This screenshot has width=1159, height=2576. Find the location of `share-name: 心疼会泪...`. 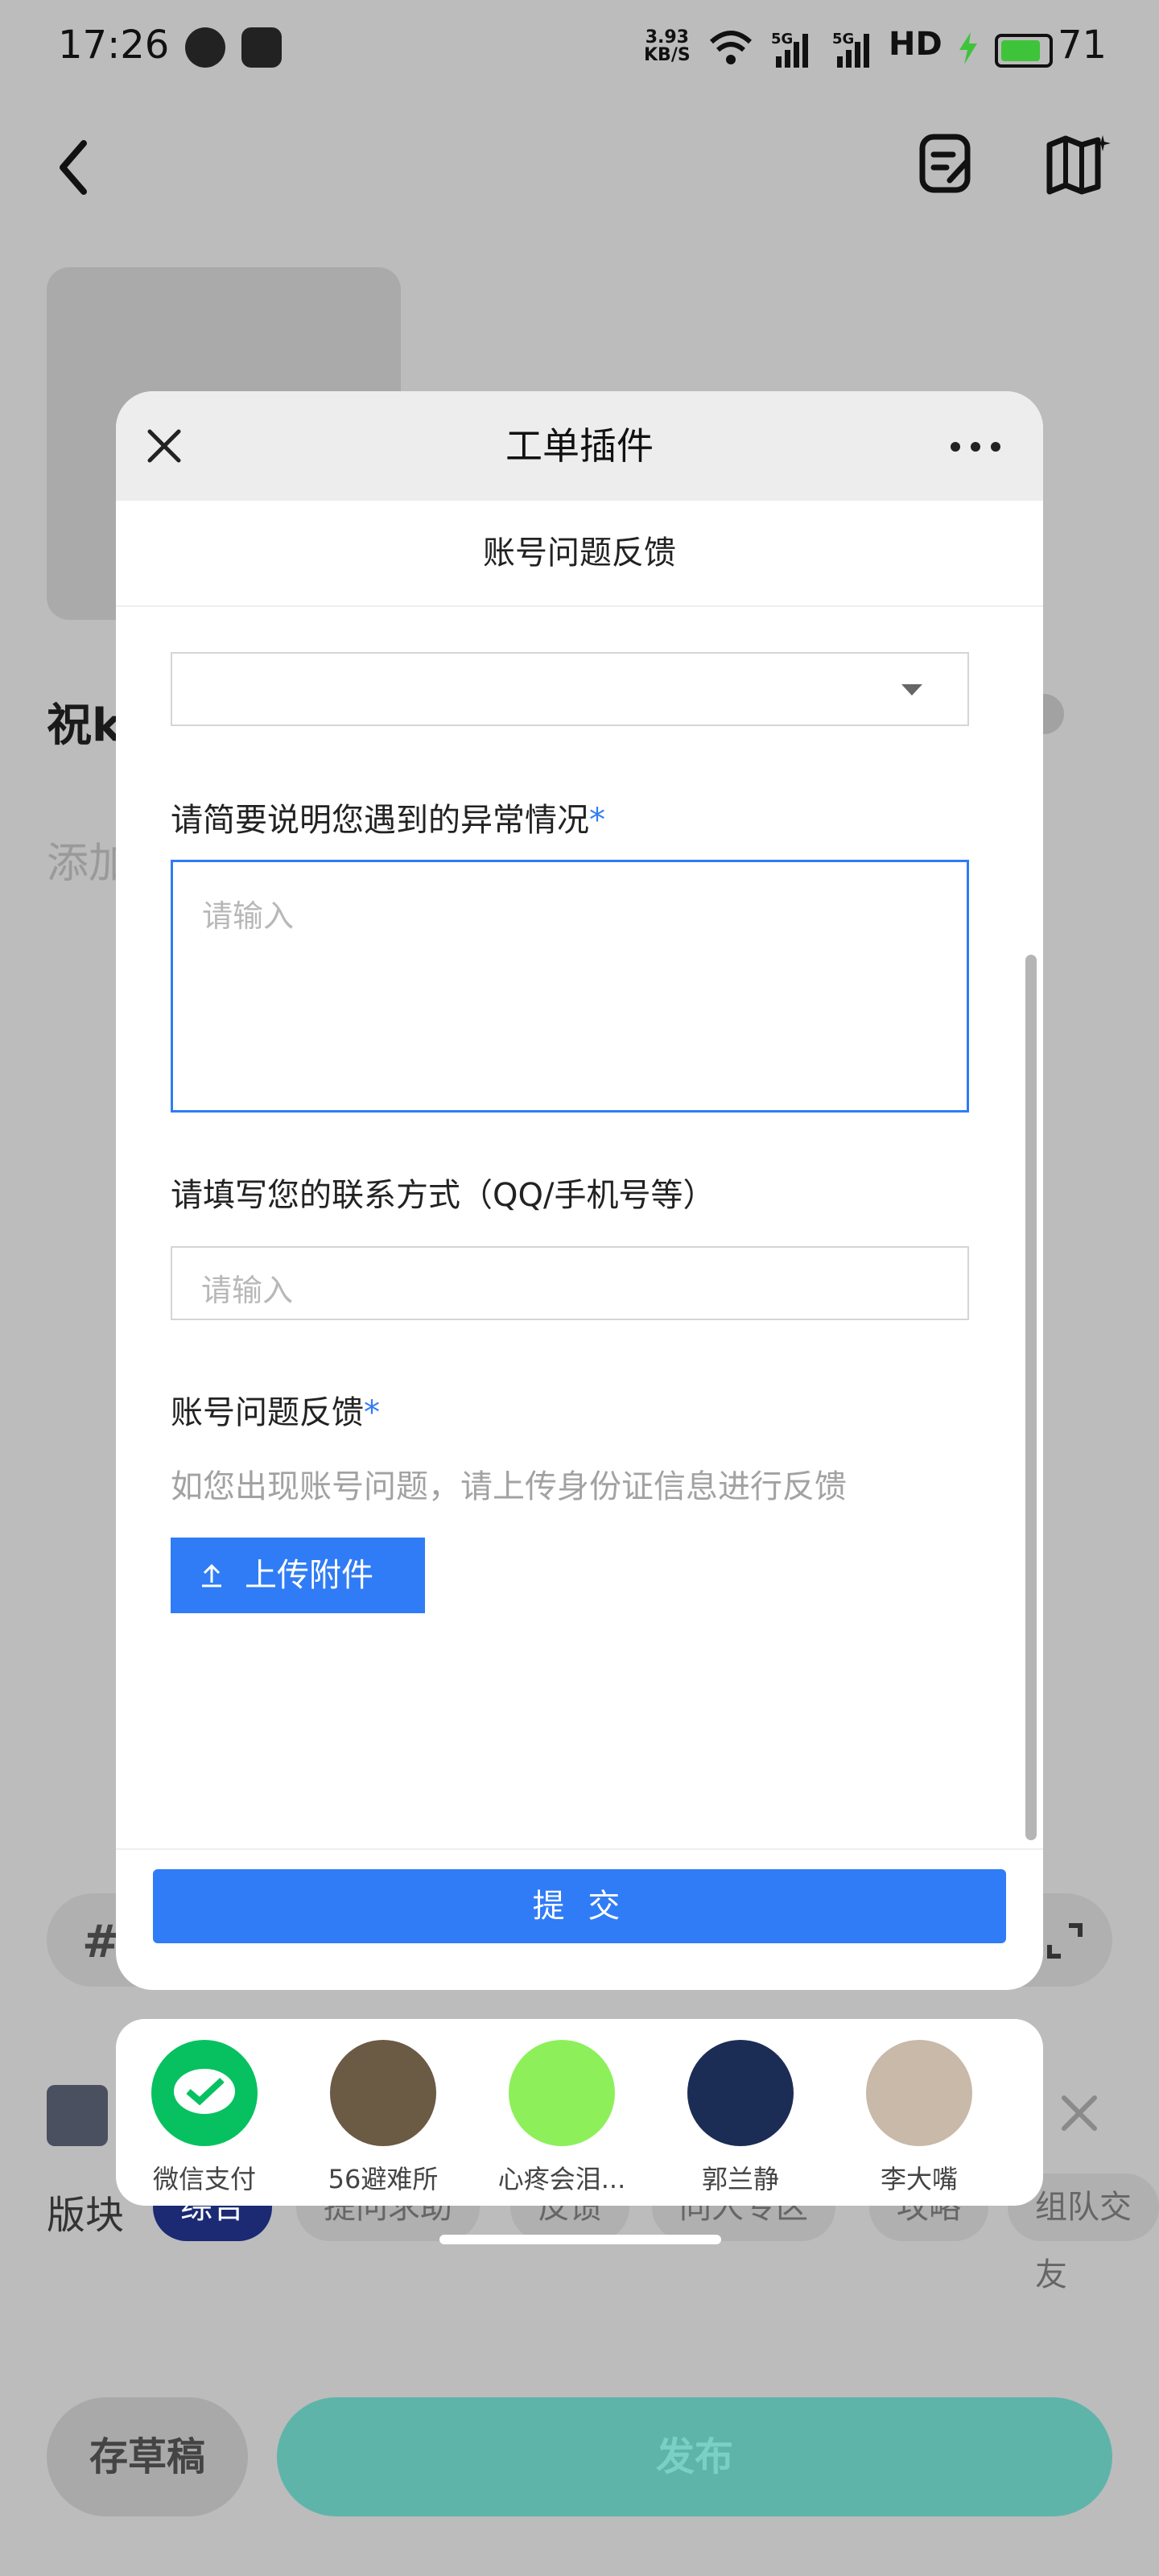

share-name: 心疼会泪... is located at coordinates (561, 2179).